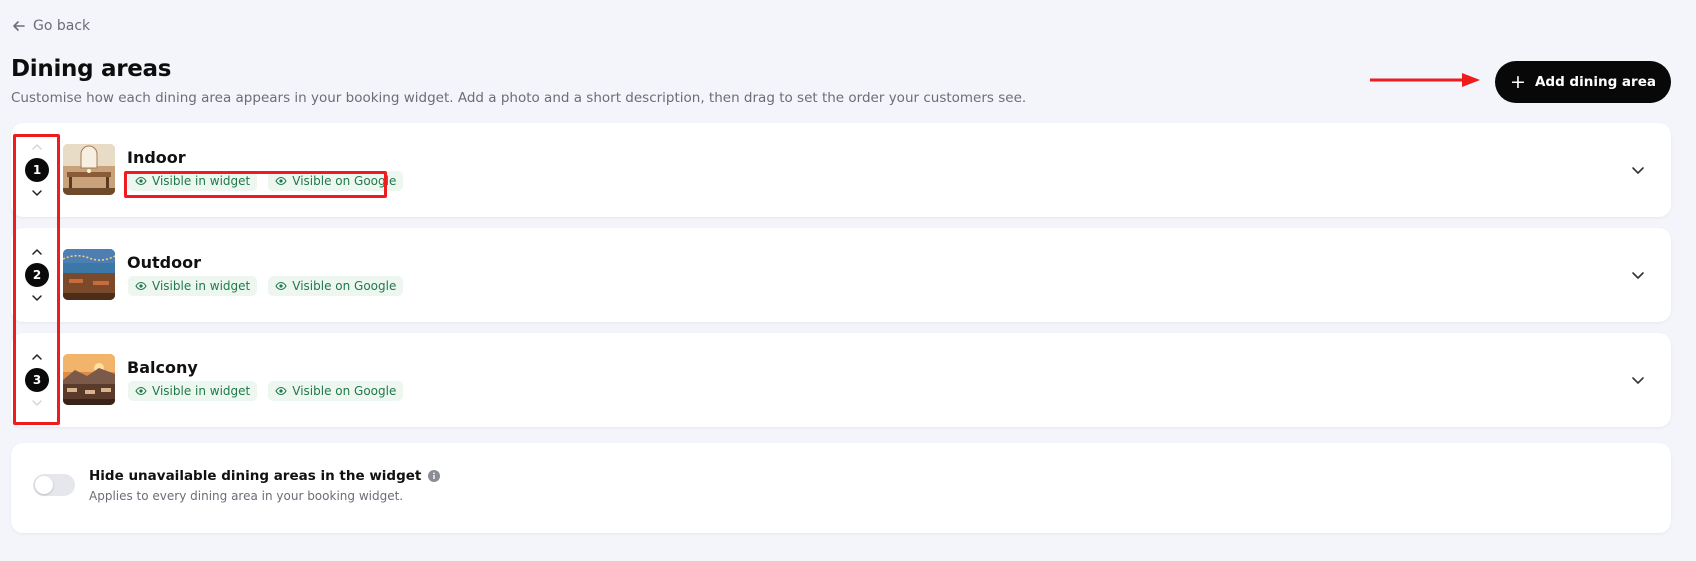 The image size is (1696, 561). Describe the element at coordinates (156, 157) in the screenshot. I see `area-name: Indoor` at that location.